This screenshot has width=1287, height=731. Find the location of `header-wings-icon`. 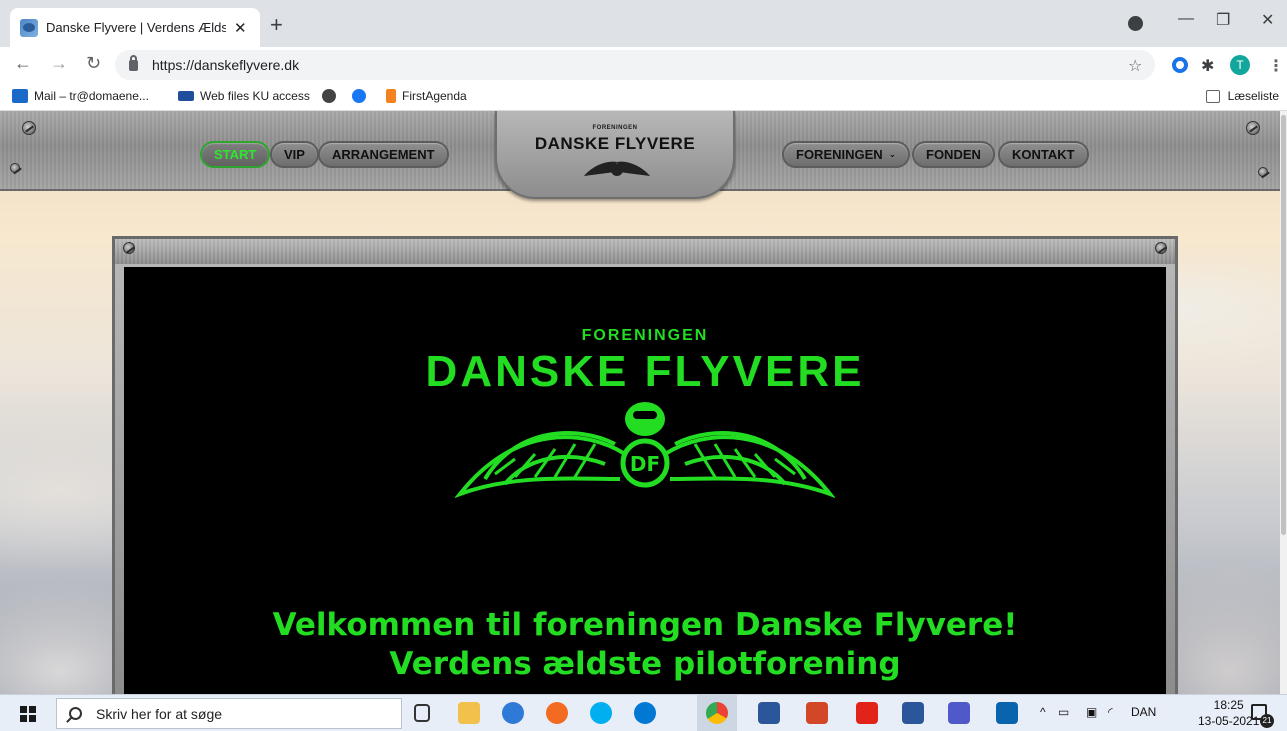

header-wings-icon is located at coordinates (617, 168).